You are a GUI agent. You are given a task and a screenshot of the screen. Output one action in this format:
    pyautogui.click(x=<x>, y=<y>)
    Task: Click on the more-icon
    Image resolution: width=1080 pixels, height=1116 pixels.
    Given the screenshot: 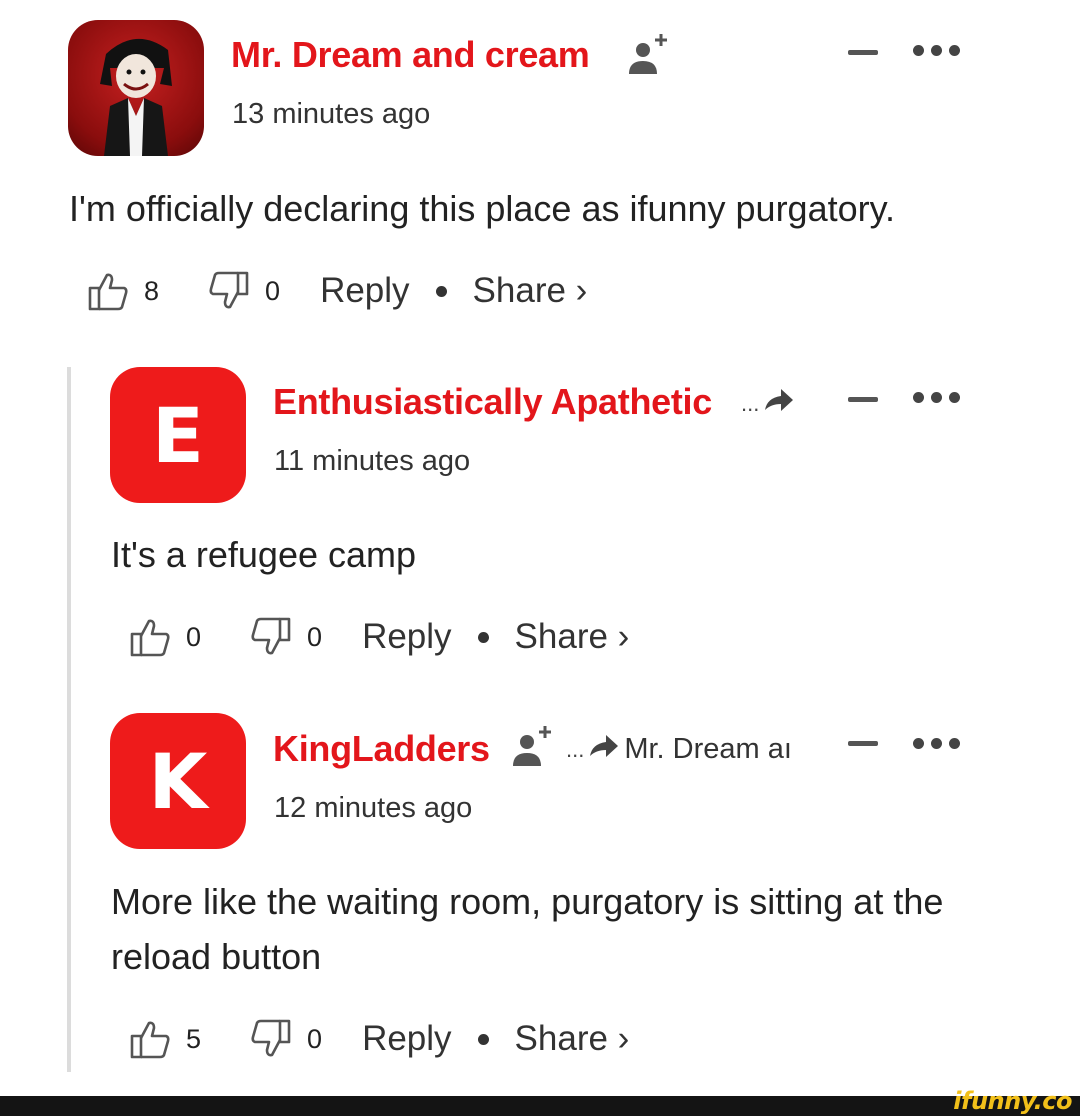 What is the action you would take?
    pyautogui.click(x=936, y=743)
    